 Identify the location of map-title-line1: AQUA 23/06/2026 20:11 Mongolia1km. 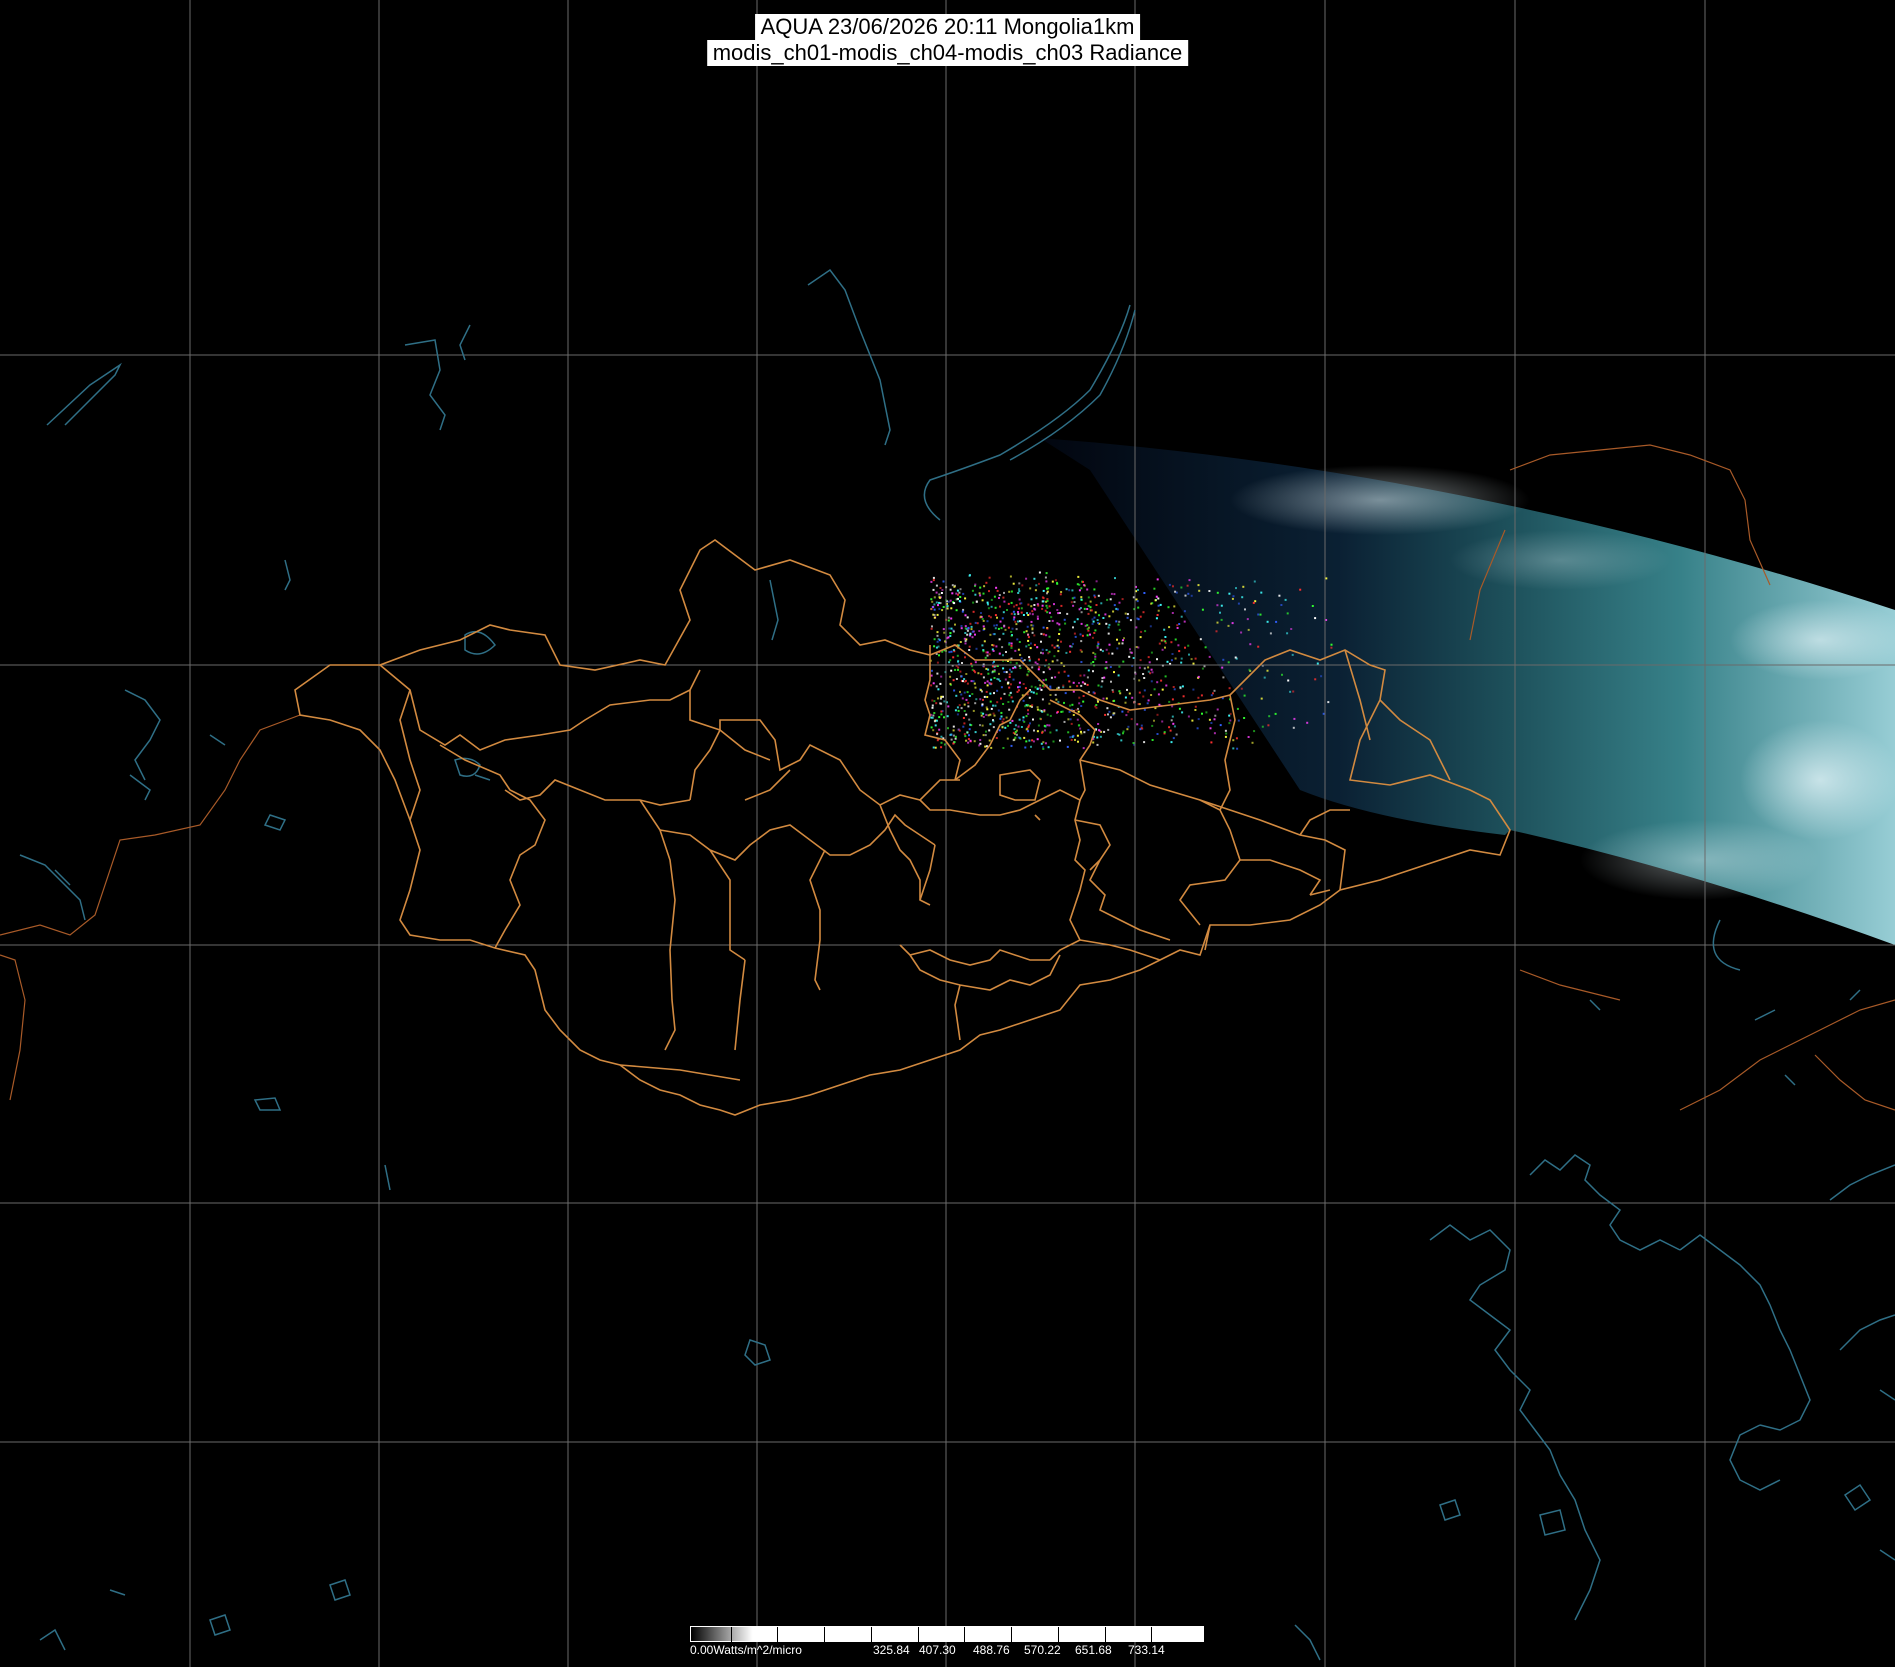
(947, 27).